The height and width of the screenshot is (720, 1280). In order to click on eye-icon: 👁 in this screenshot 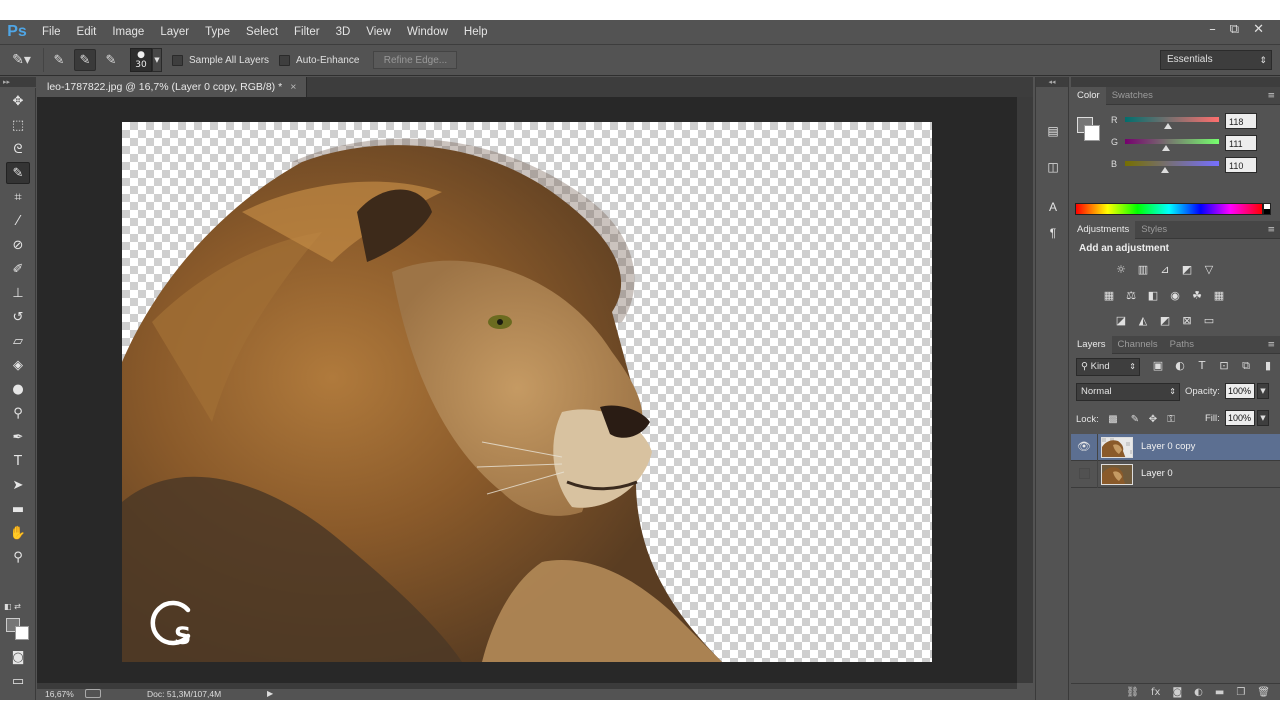, I will do `click(1084, 447)`.